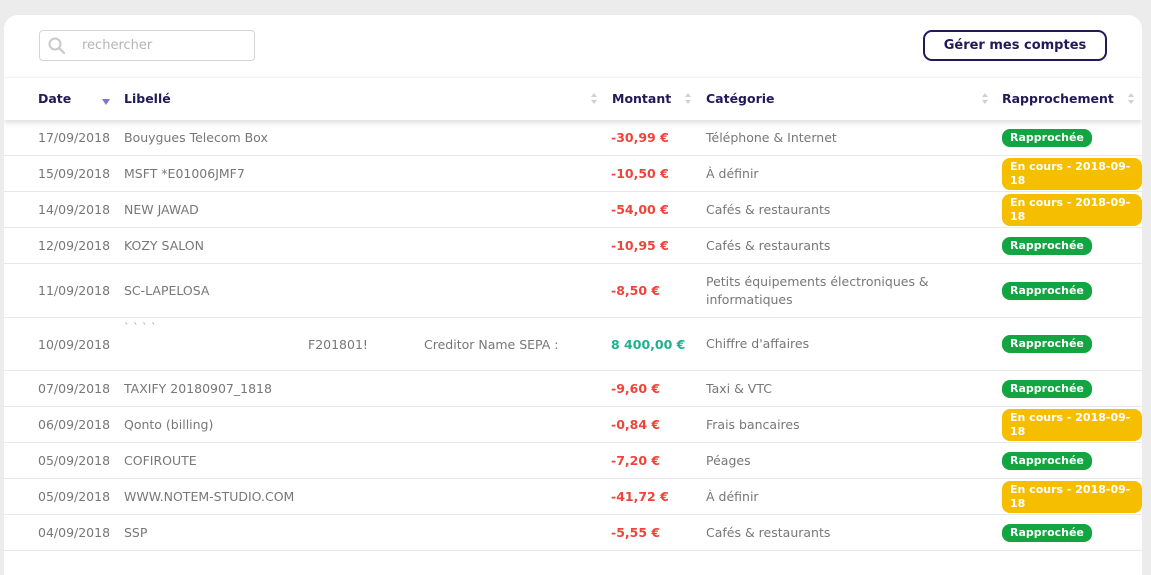 This screenshot has height=575, width=1151. I want to click on date-cell: 15/09/2018, so click(74, 173).